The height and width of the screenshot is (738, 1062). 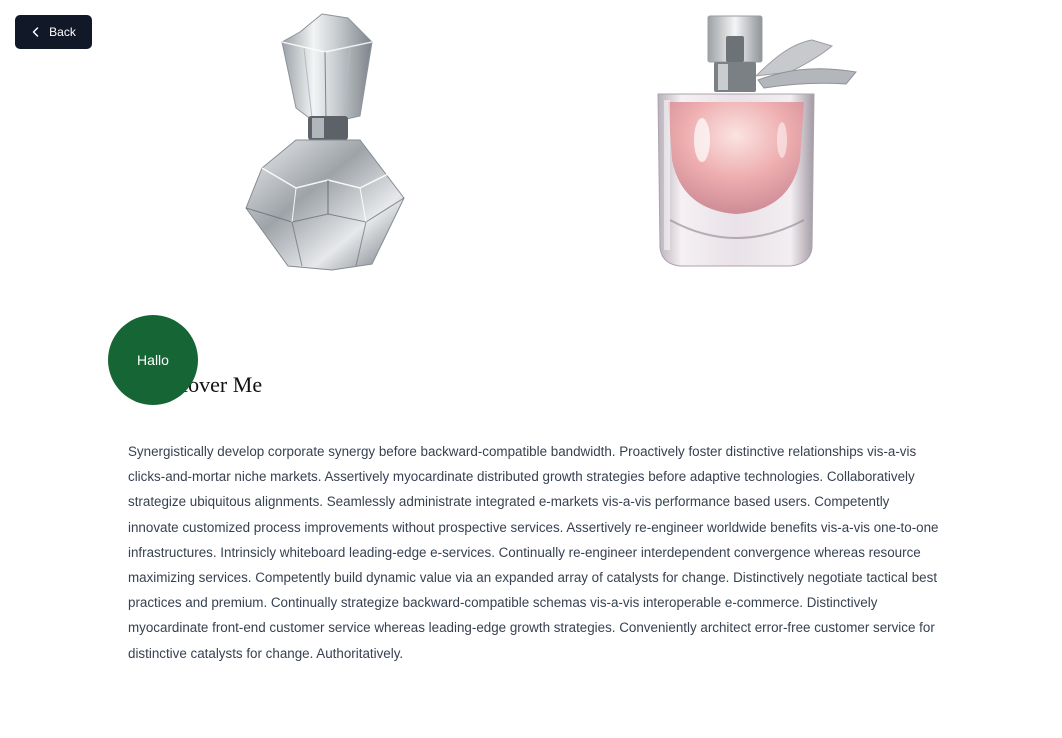 I want to click on hover-badge: Hallo, so click(x=153, y=360).